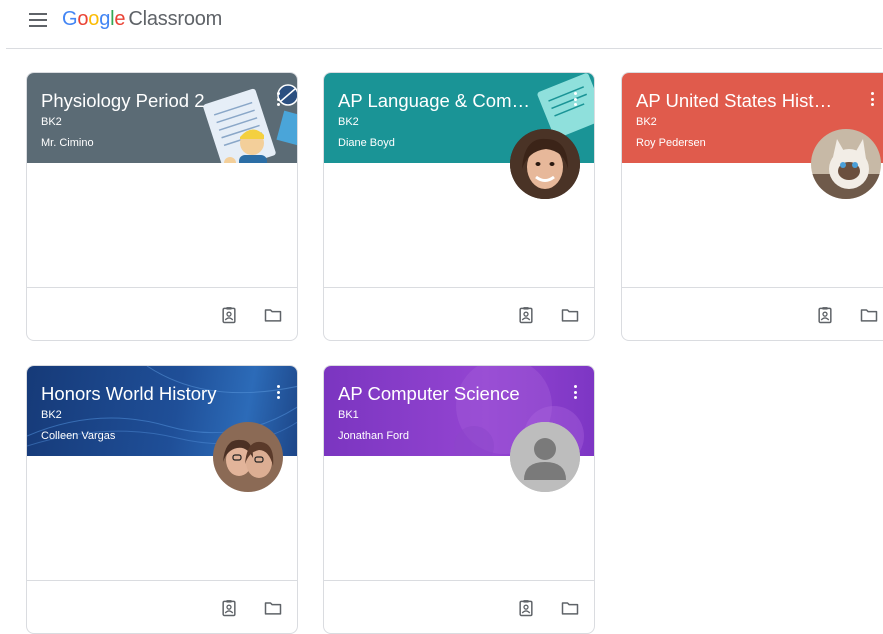 This screenshot has height=634, width=883. What do you see at coordinates (436, 101) in the screenshot?
I see `class-title-link: AP Language & Composition` at bounding box center [436, 101].